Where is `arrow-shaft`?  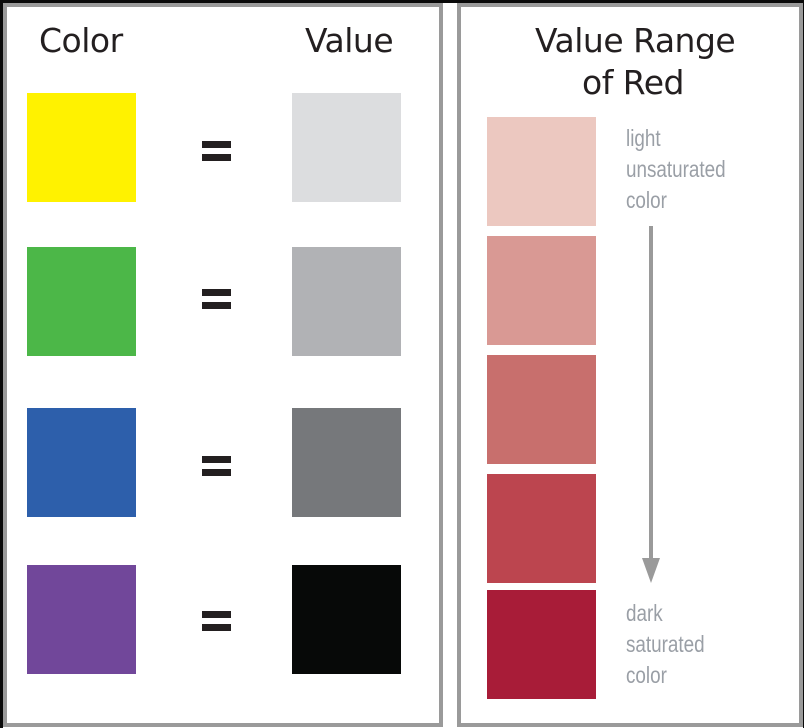 arrow-shaft is located at coordinates (651, 393).